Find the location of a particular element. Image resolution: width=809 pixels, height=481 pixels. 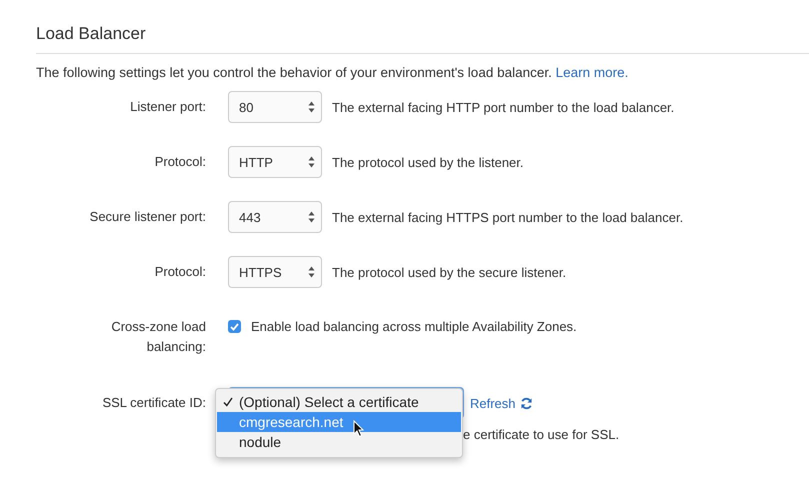

refresh-icon is located at coordinates (526, 403).